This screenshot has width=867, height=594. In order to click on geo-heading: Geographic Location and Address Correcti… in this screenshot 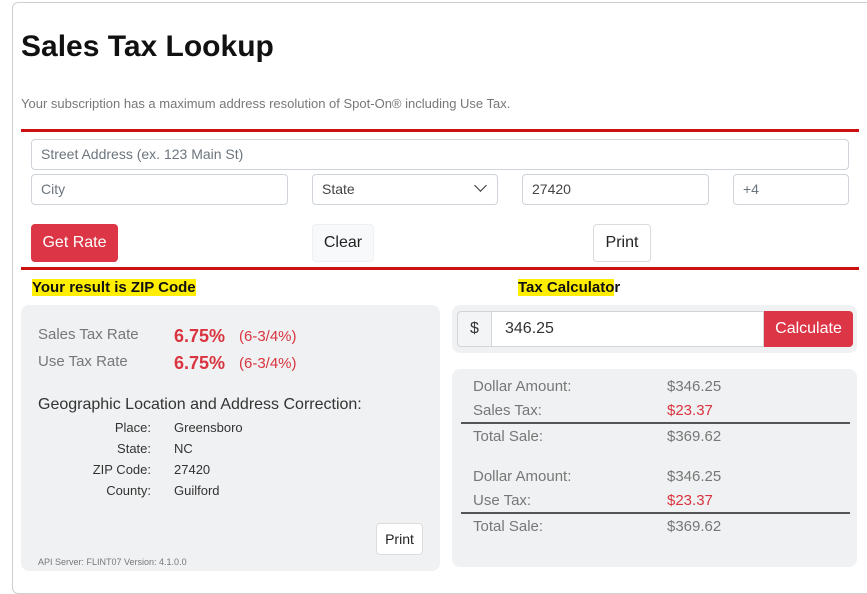, I will do `click(200, 404)`.